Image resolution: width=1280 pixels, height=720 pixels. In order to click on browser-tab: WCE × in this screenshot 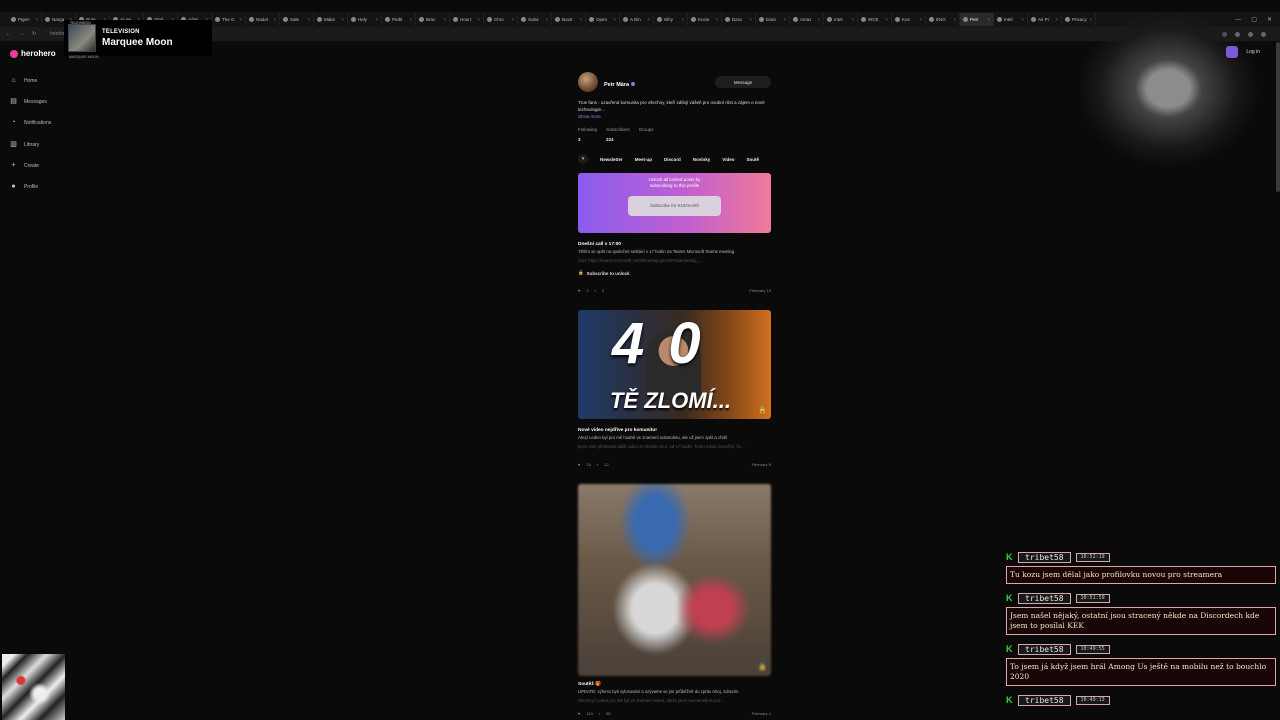, I will do `click(875, 19)`.